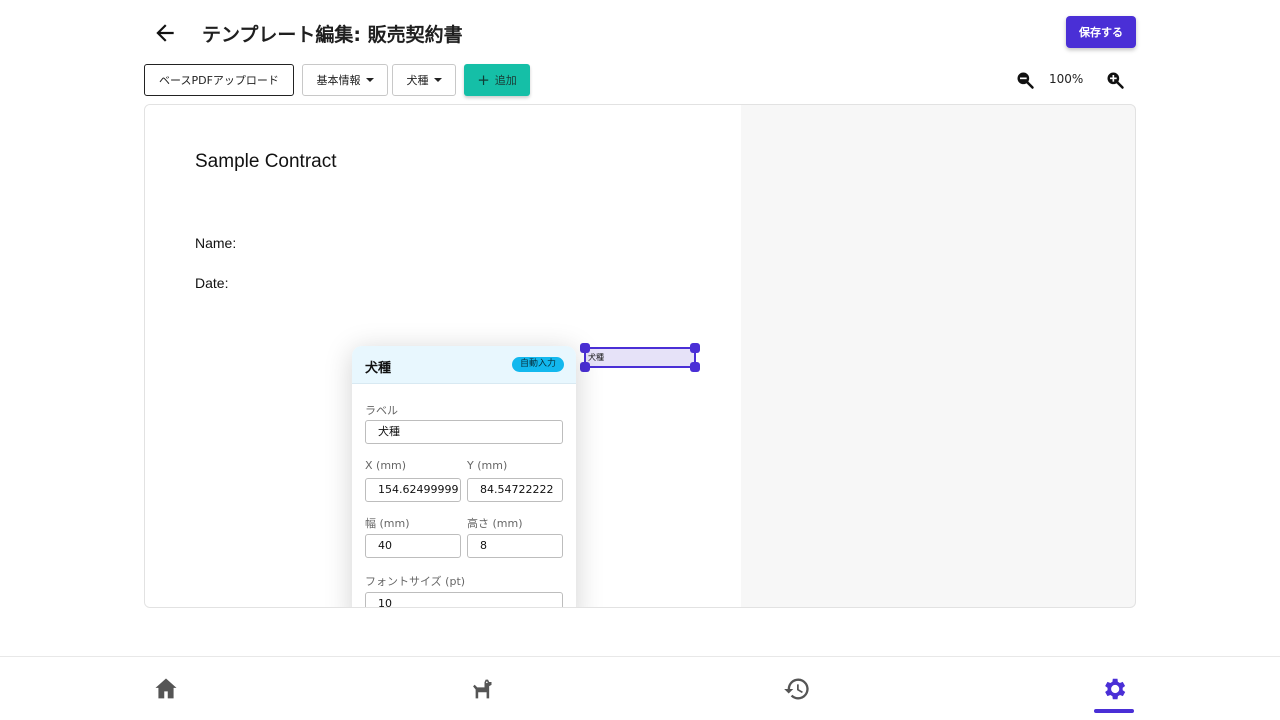 This screenshot has width=1280, height=720. Describe the element at coordinates (387, 523) in the screenshot. I see `width-caption: 幅 (mm)` at that location.